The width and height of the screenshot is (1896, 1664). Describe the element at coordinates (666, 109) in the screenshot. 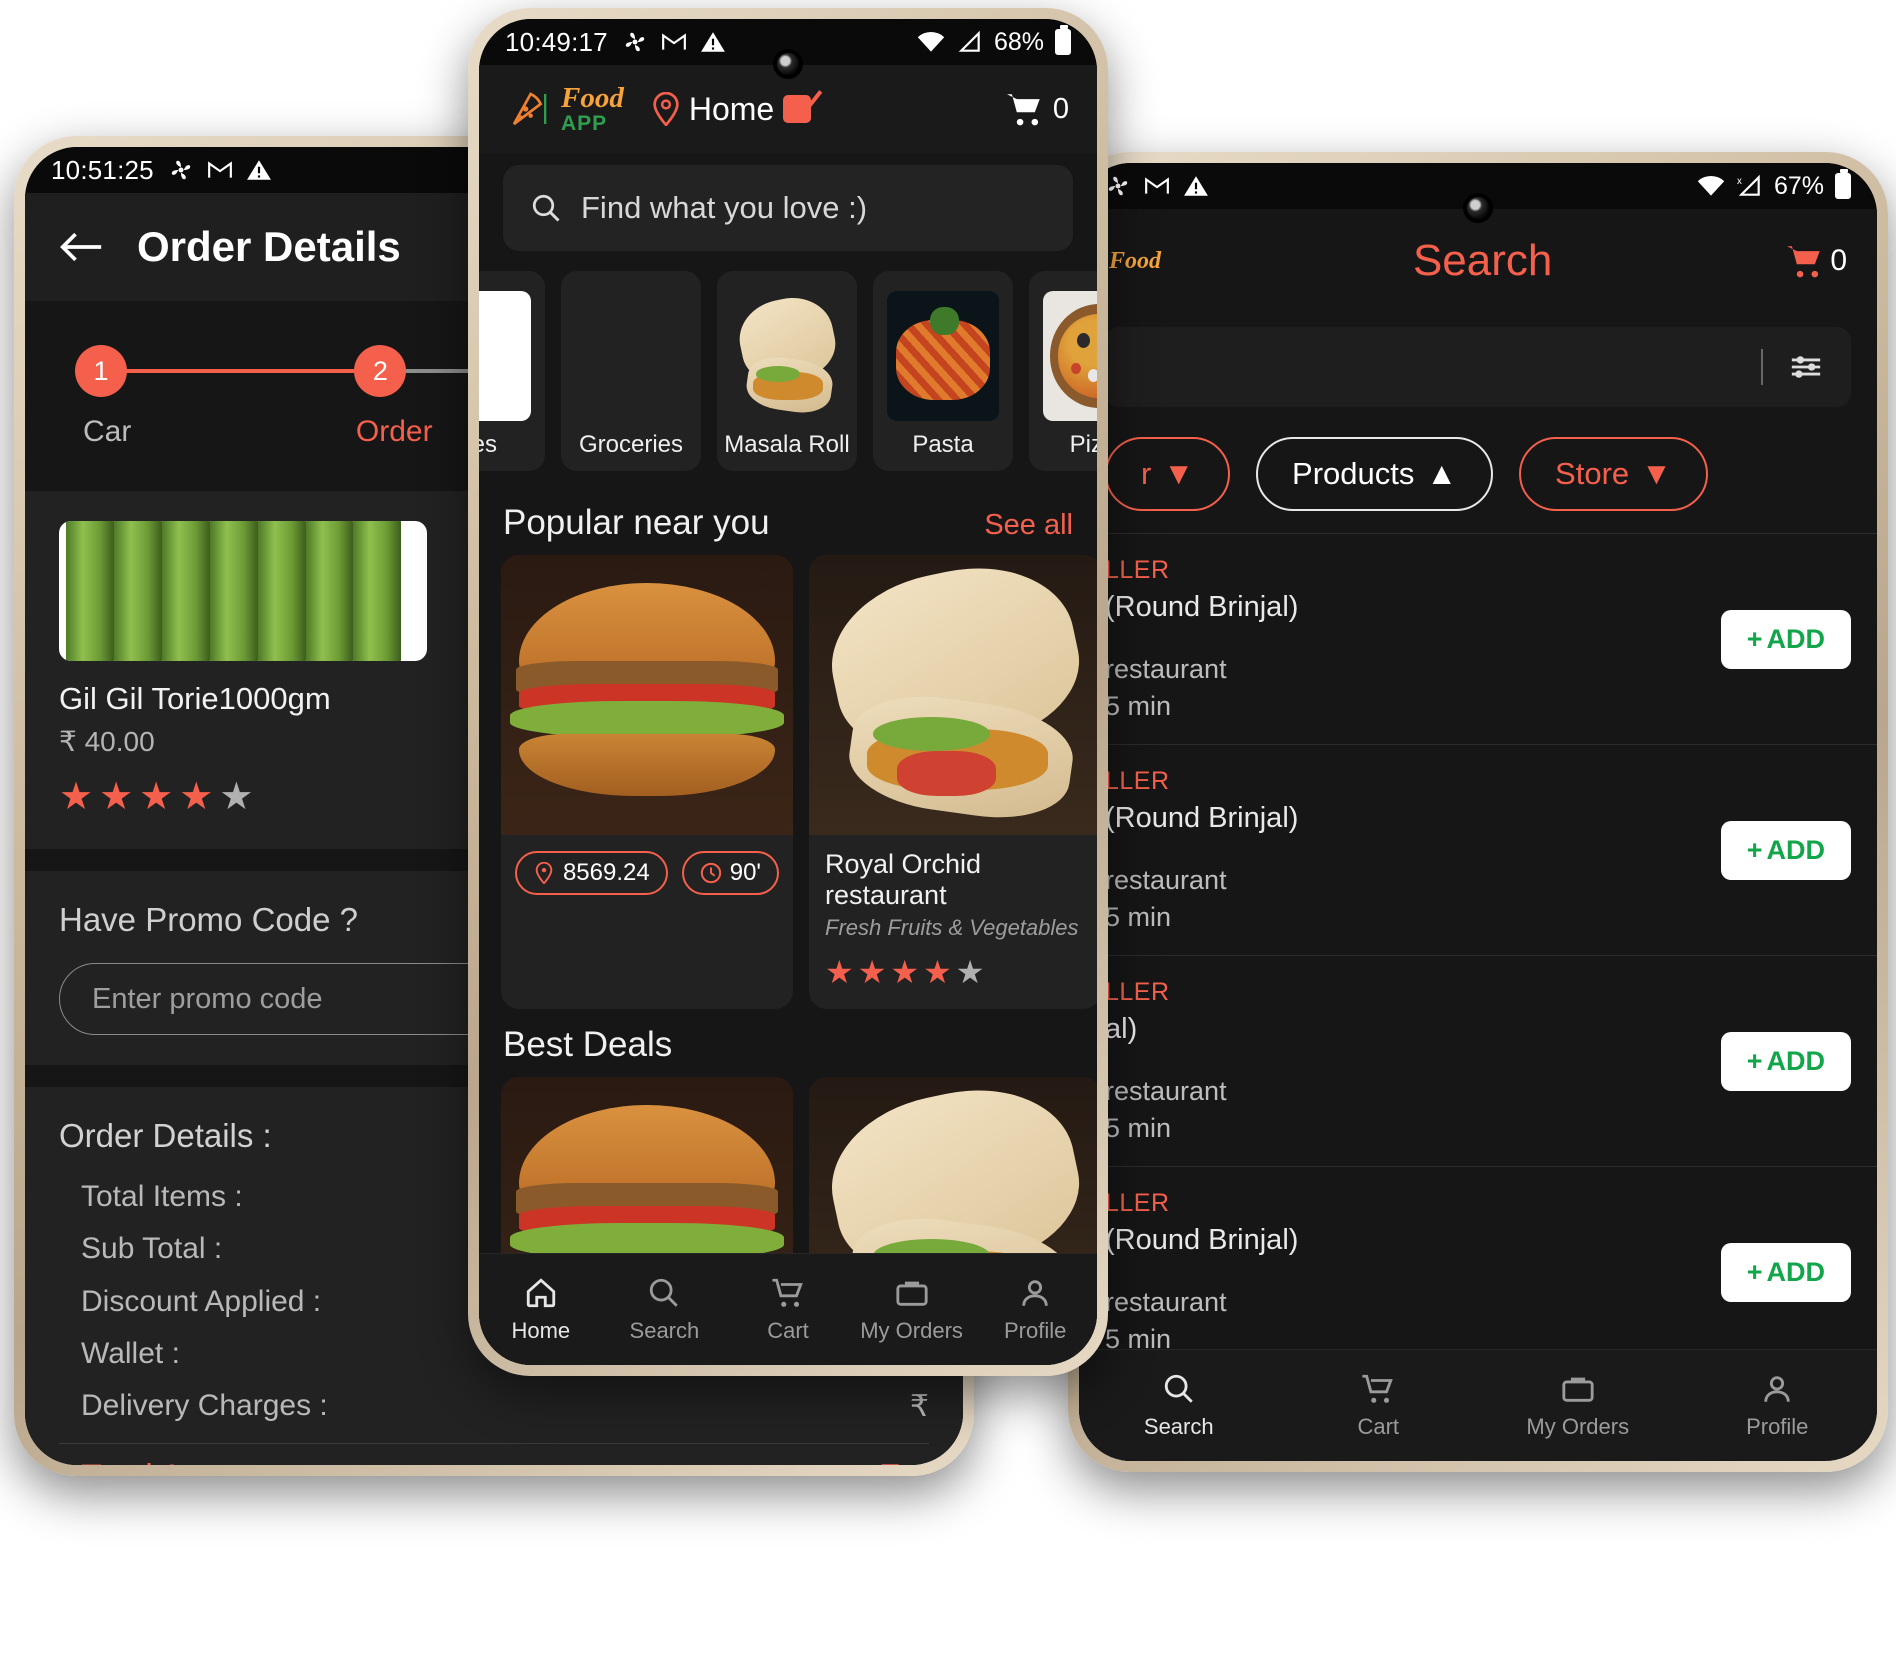

I see `location-pin-icon` at that location.